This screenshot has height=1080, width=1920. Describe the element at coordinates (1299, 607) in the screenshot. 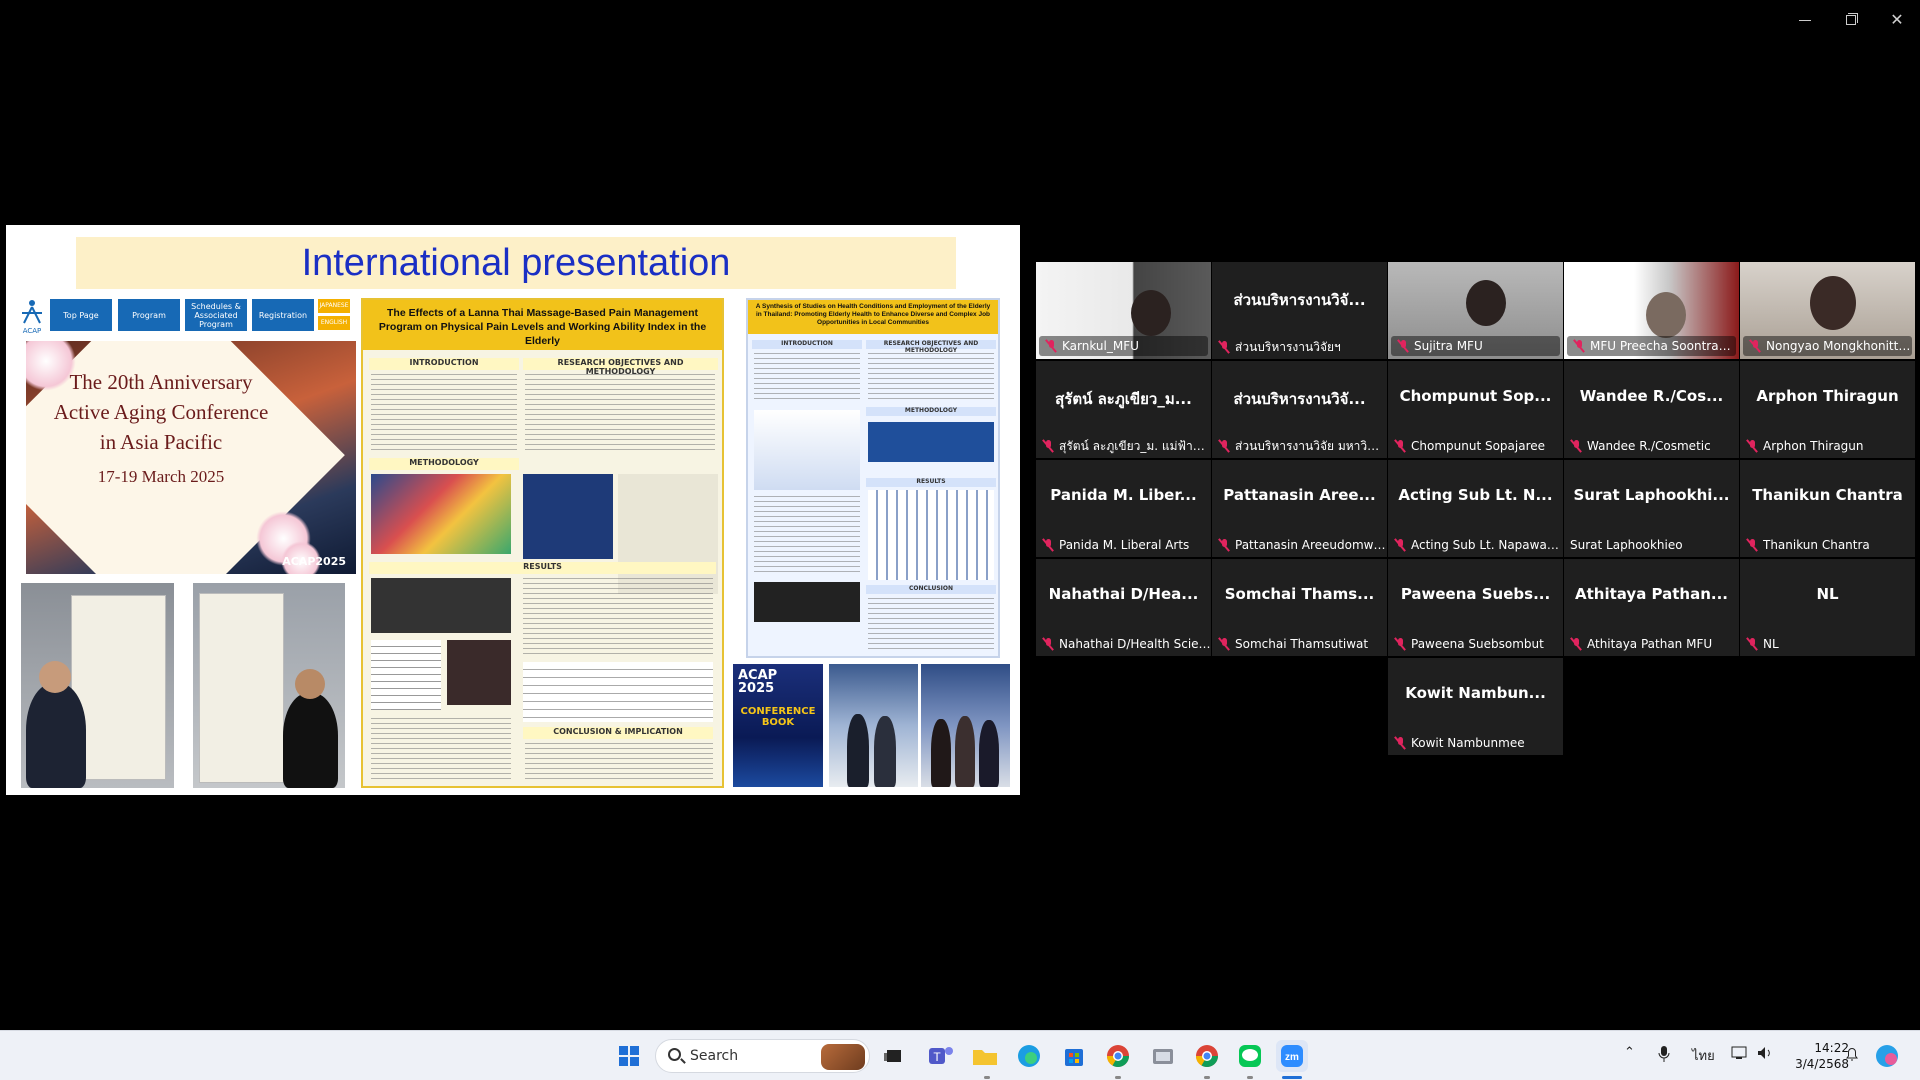

I see `participant-tile: Somchai Thams... Somchai Thamsutiwat` at that location.